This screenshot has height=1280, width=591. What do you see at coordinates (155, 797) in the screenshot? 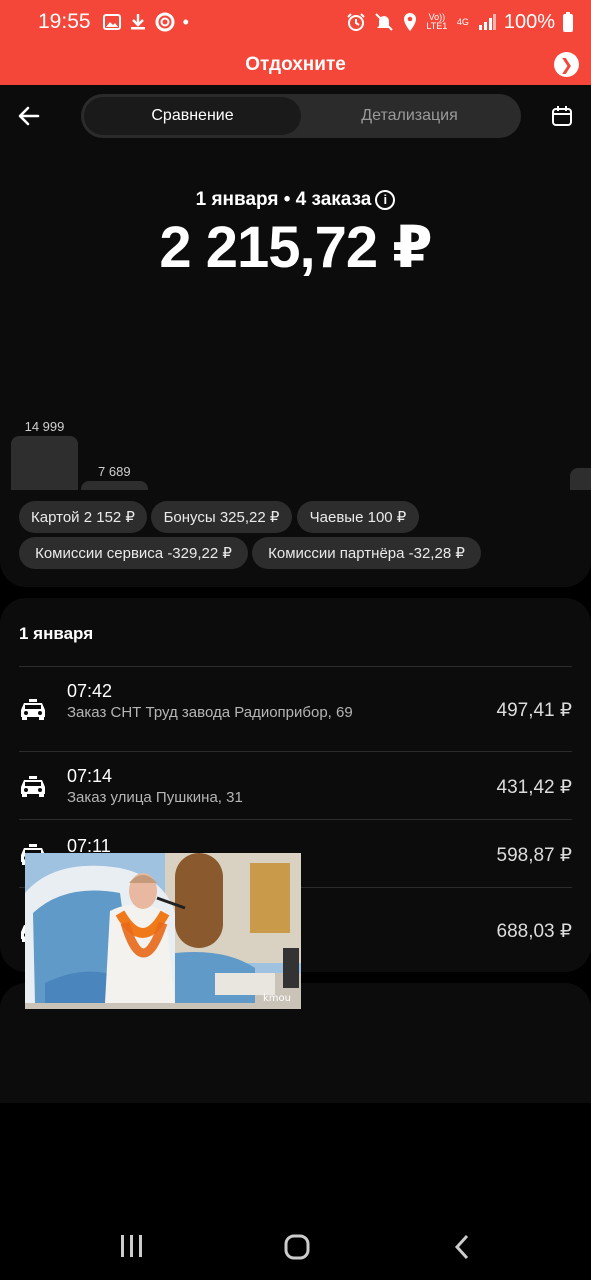
I see `order-address: Заказ улица Пушкина, 31` at bounding box center [155, 797].